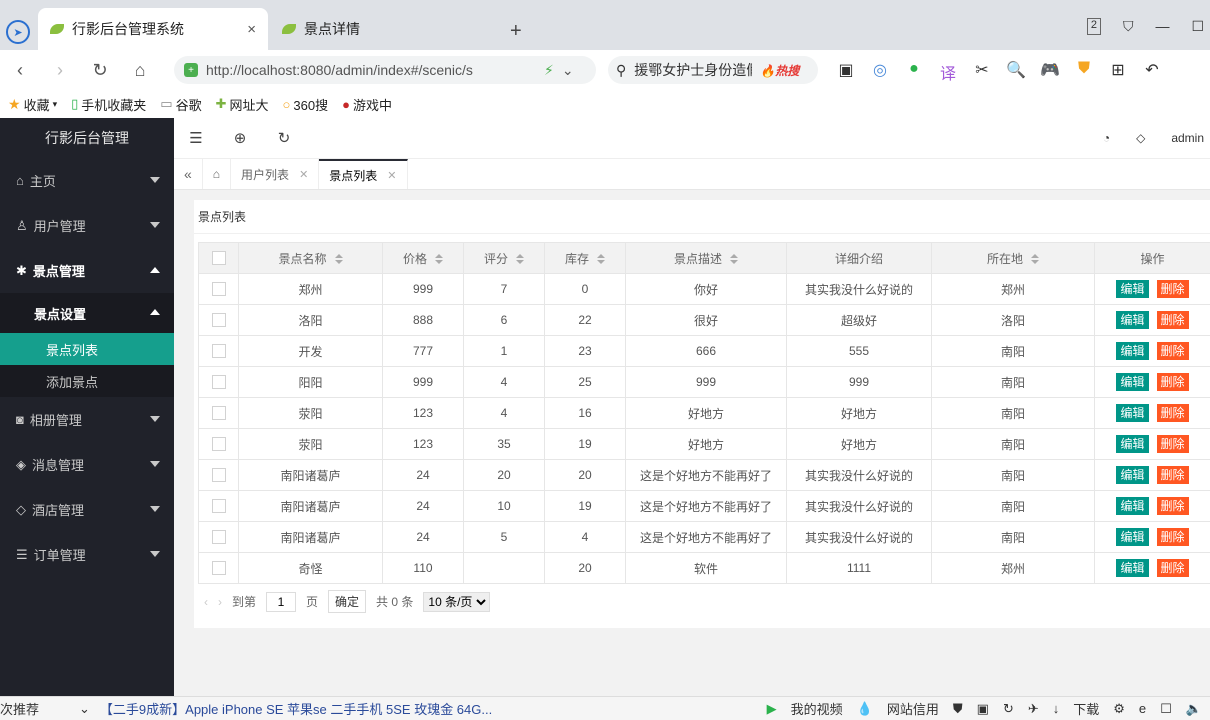 Image resolution: width=1210 pixels, height=720 pixels. I want to click on undo-icon: ↶, so click(1152, 70).